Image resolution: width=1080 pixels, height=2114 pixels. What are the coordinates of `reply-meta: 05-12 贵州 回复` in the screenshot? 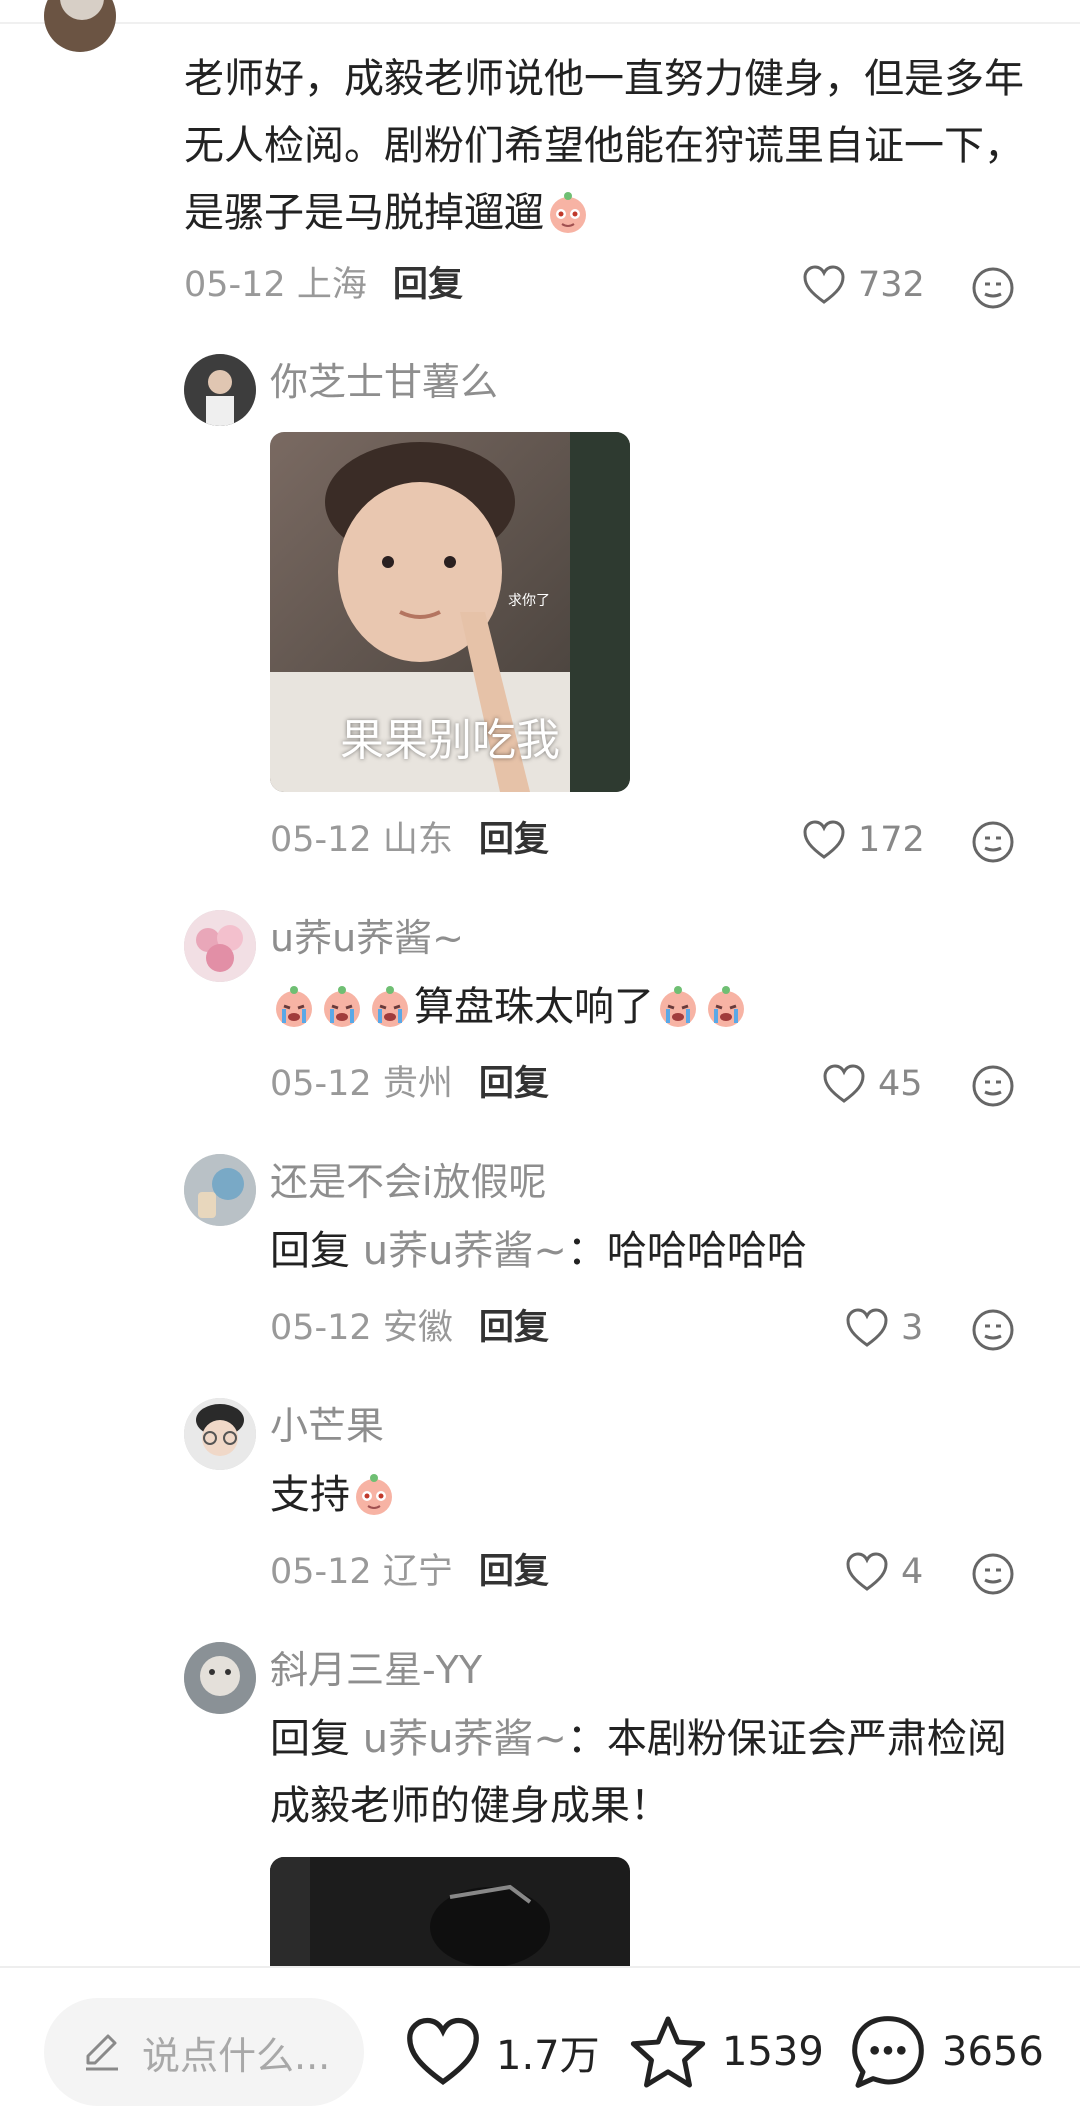 It's located at (409, 1084).